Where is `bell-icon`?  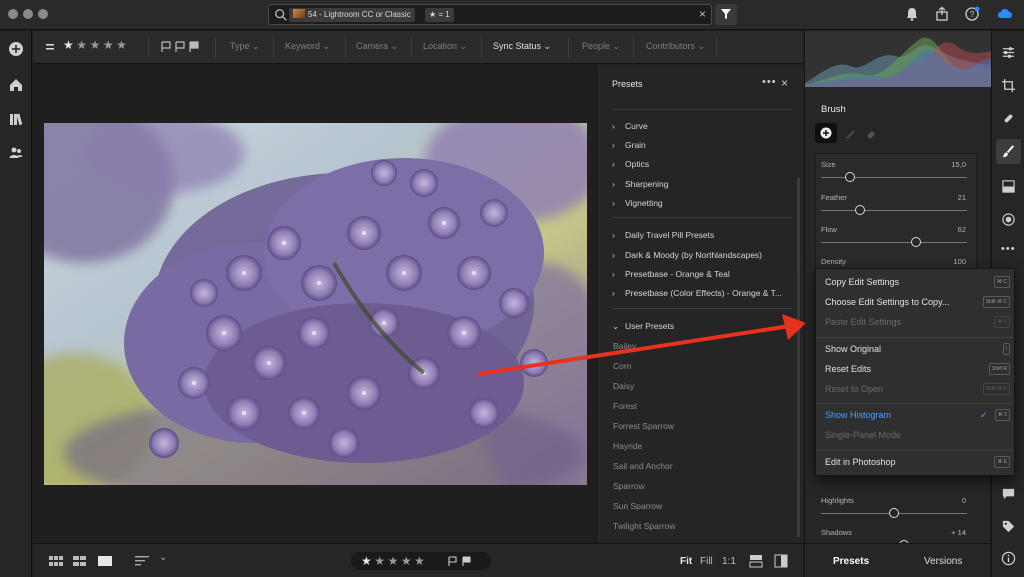 bell-icon is located at coordinates (912, 14).